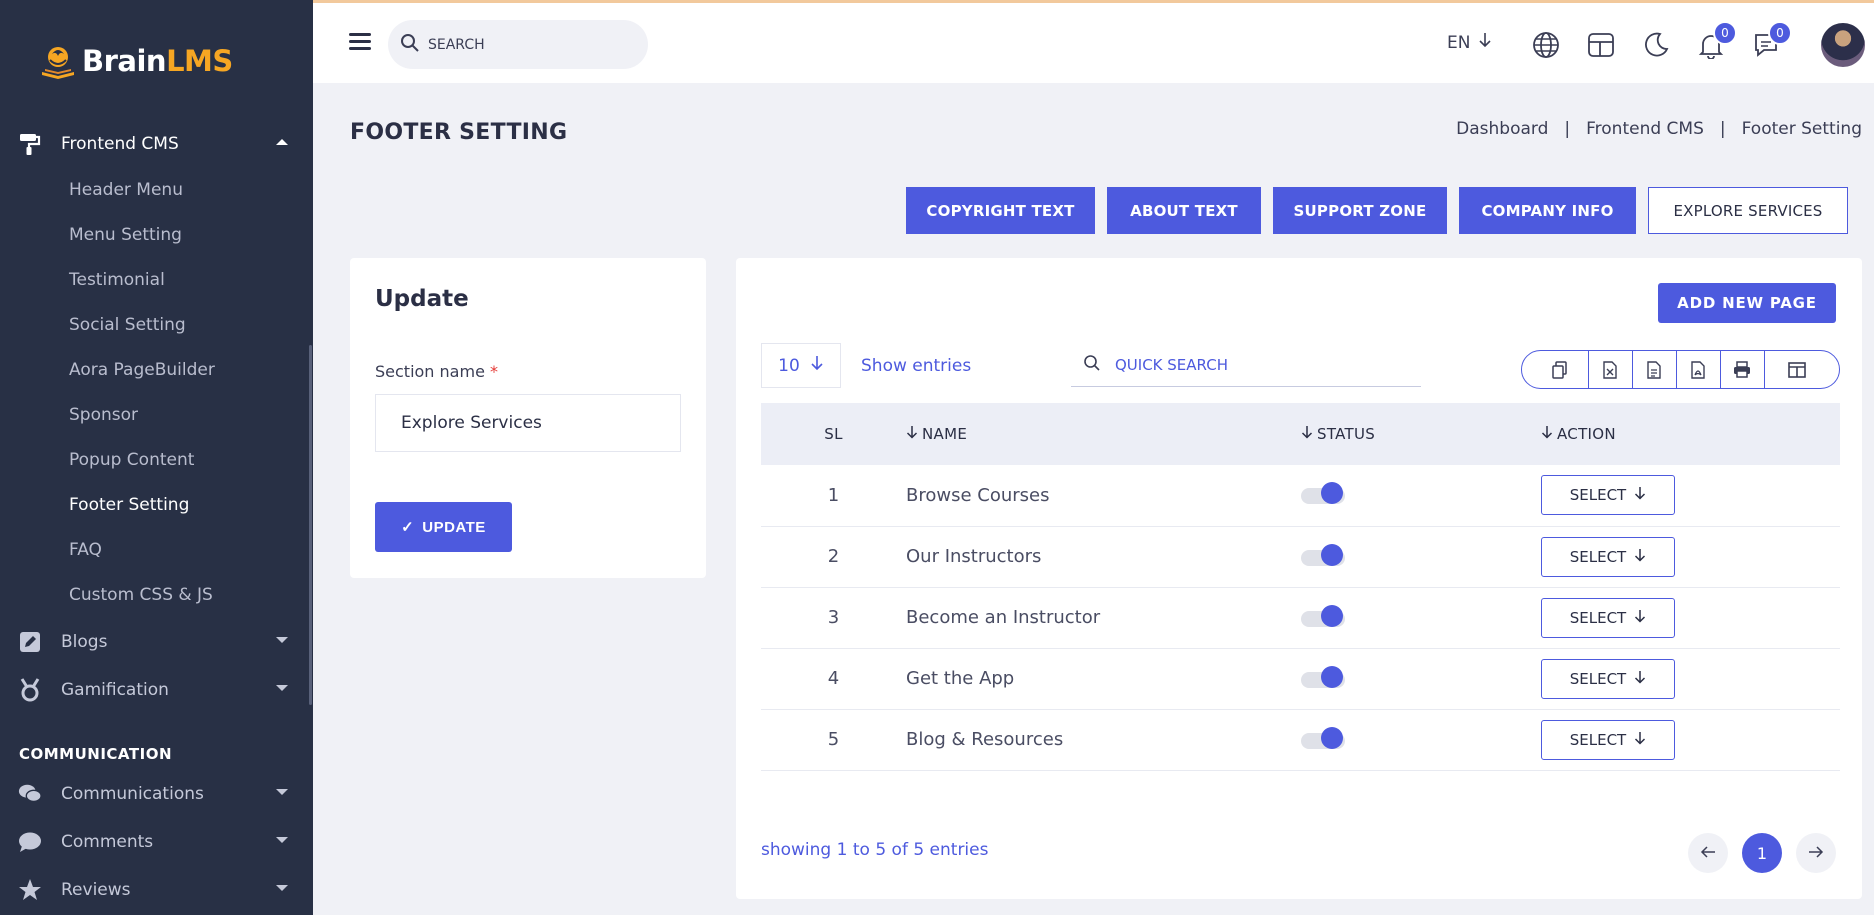 Image resolution: width=1874 pixels, height=915 pixels. What do you see at coordinates (1103, 434) in the screenshot?
I see `column-name: NAME` at bounding box center [1103, 434].